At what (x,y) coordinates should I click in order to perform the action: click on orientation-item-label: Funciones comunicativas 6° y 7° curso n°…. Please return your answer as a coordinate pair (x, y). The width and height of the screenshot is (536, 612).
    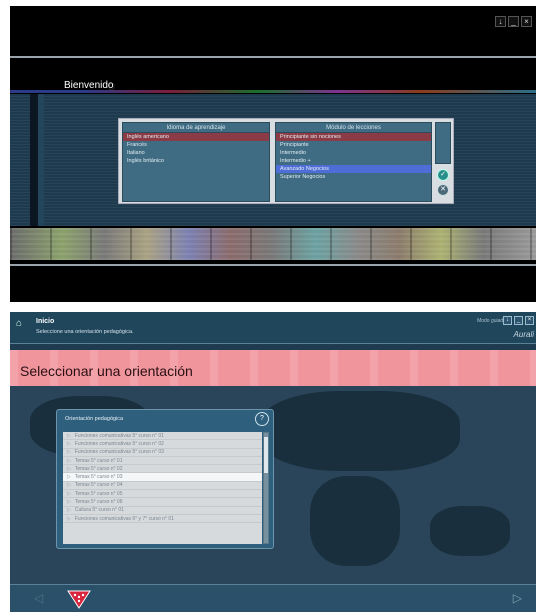
    Looking at the image, I should click on (124, 518).